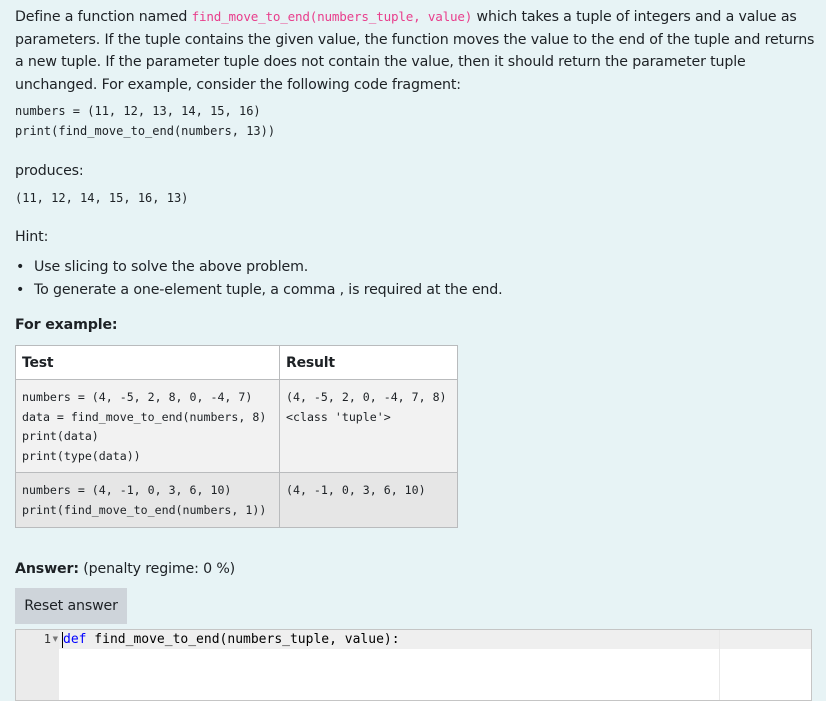 The image size is (826, 701). What do you see at coordinates (37, 665) in the screenshot?
I see `editor-gutter: 1 ▼` at bounding box center [37, 665].